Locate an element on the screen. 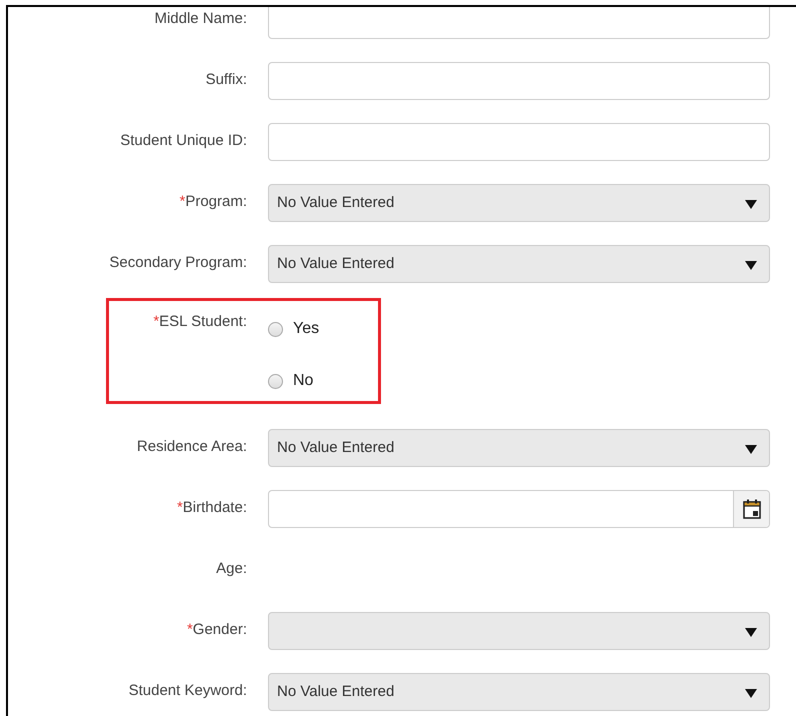  field-label: Suffix: is located at coordinates (225, 80).